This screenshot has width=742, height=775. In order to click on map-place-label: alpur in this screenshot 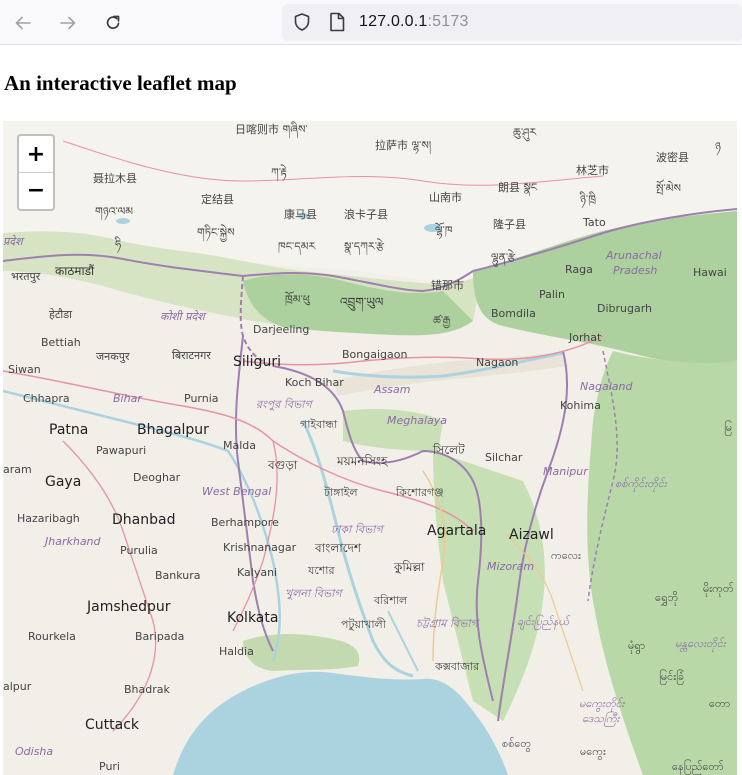, I will do `click(17, 686)`.